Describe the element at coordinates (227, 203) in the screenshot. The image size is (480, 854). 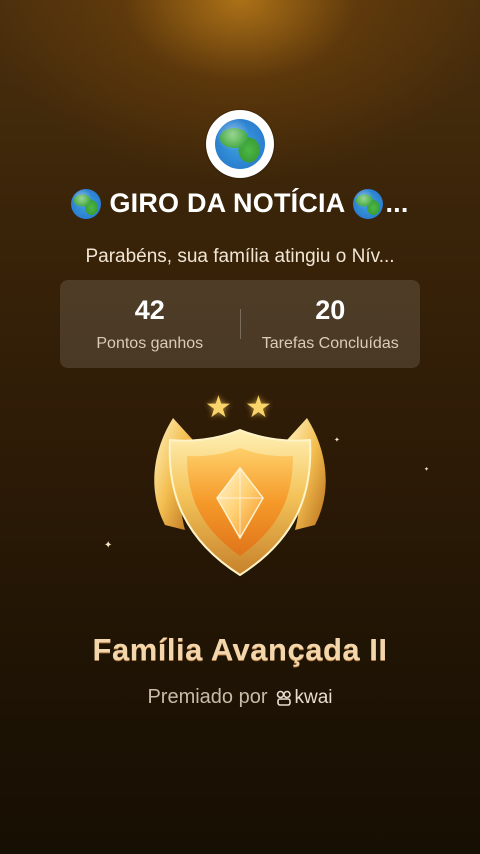
I see `family-title-text: GIRO DA NOTÍCIA` at that location.